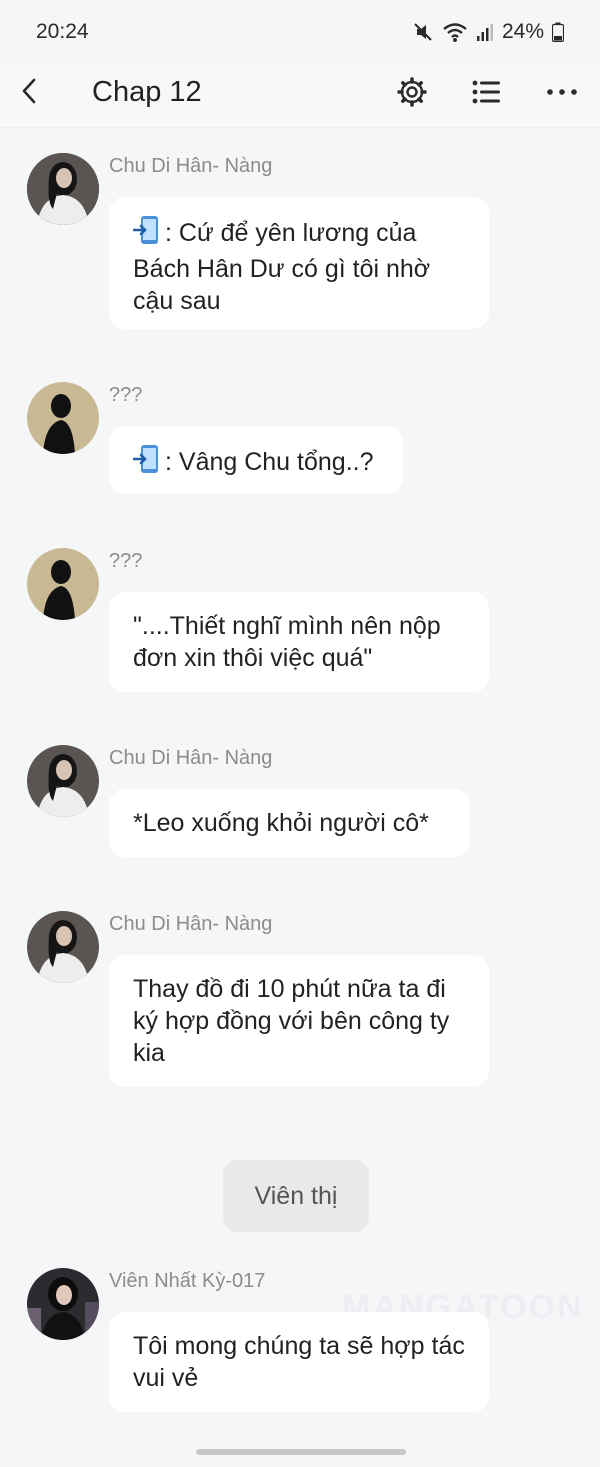  I want to click on settings-button, so click(412, 92).